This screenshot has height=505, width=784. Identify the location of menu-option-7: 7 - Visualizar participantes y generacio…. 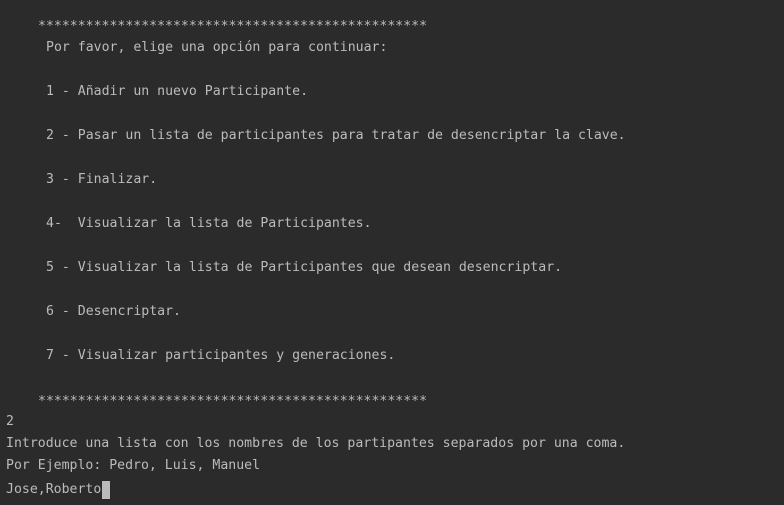
(221, 355).